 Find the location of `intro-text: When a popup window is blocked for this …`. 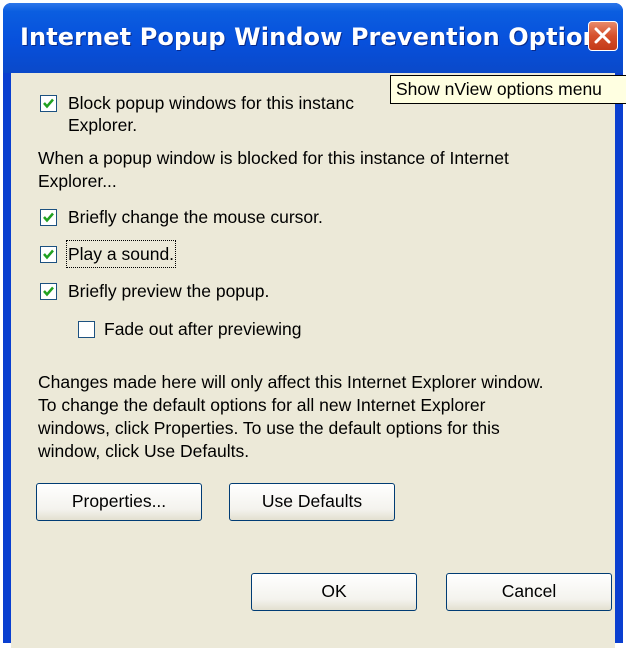

intro-text: When a popup window is blocked for this … is located at coordinates (273, 169).